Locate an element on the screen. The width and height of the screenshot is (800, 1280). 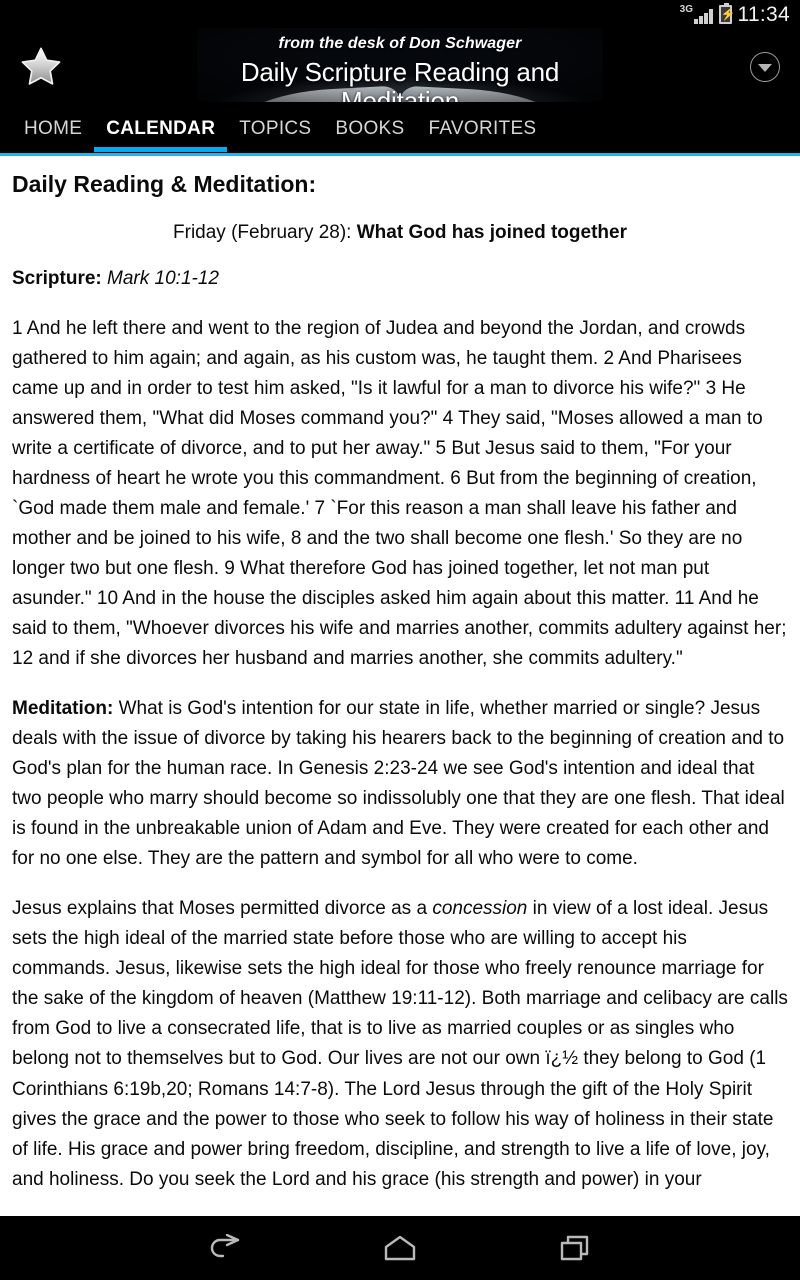
commentary-emphasis: concession is located at coordinates (480, 909).